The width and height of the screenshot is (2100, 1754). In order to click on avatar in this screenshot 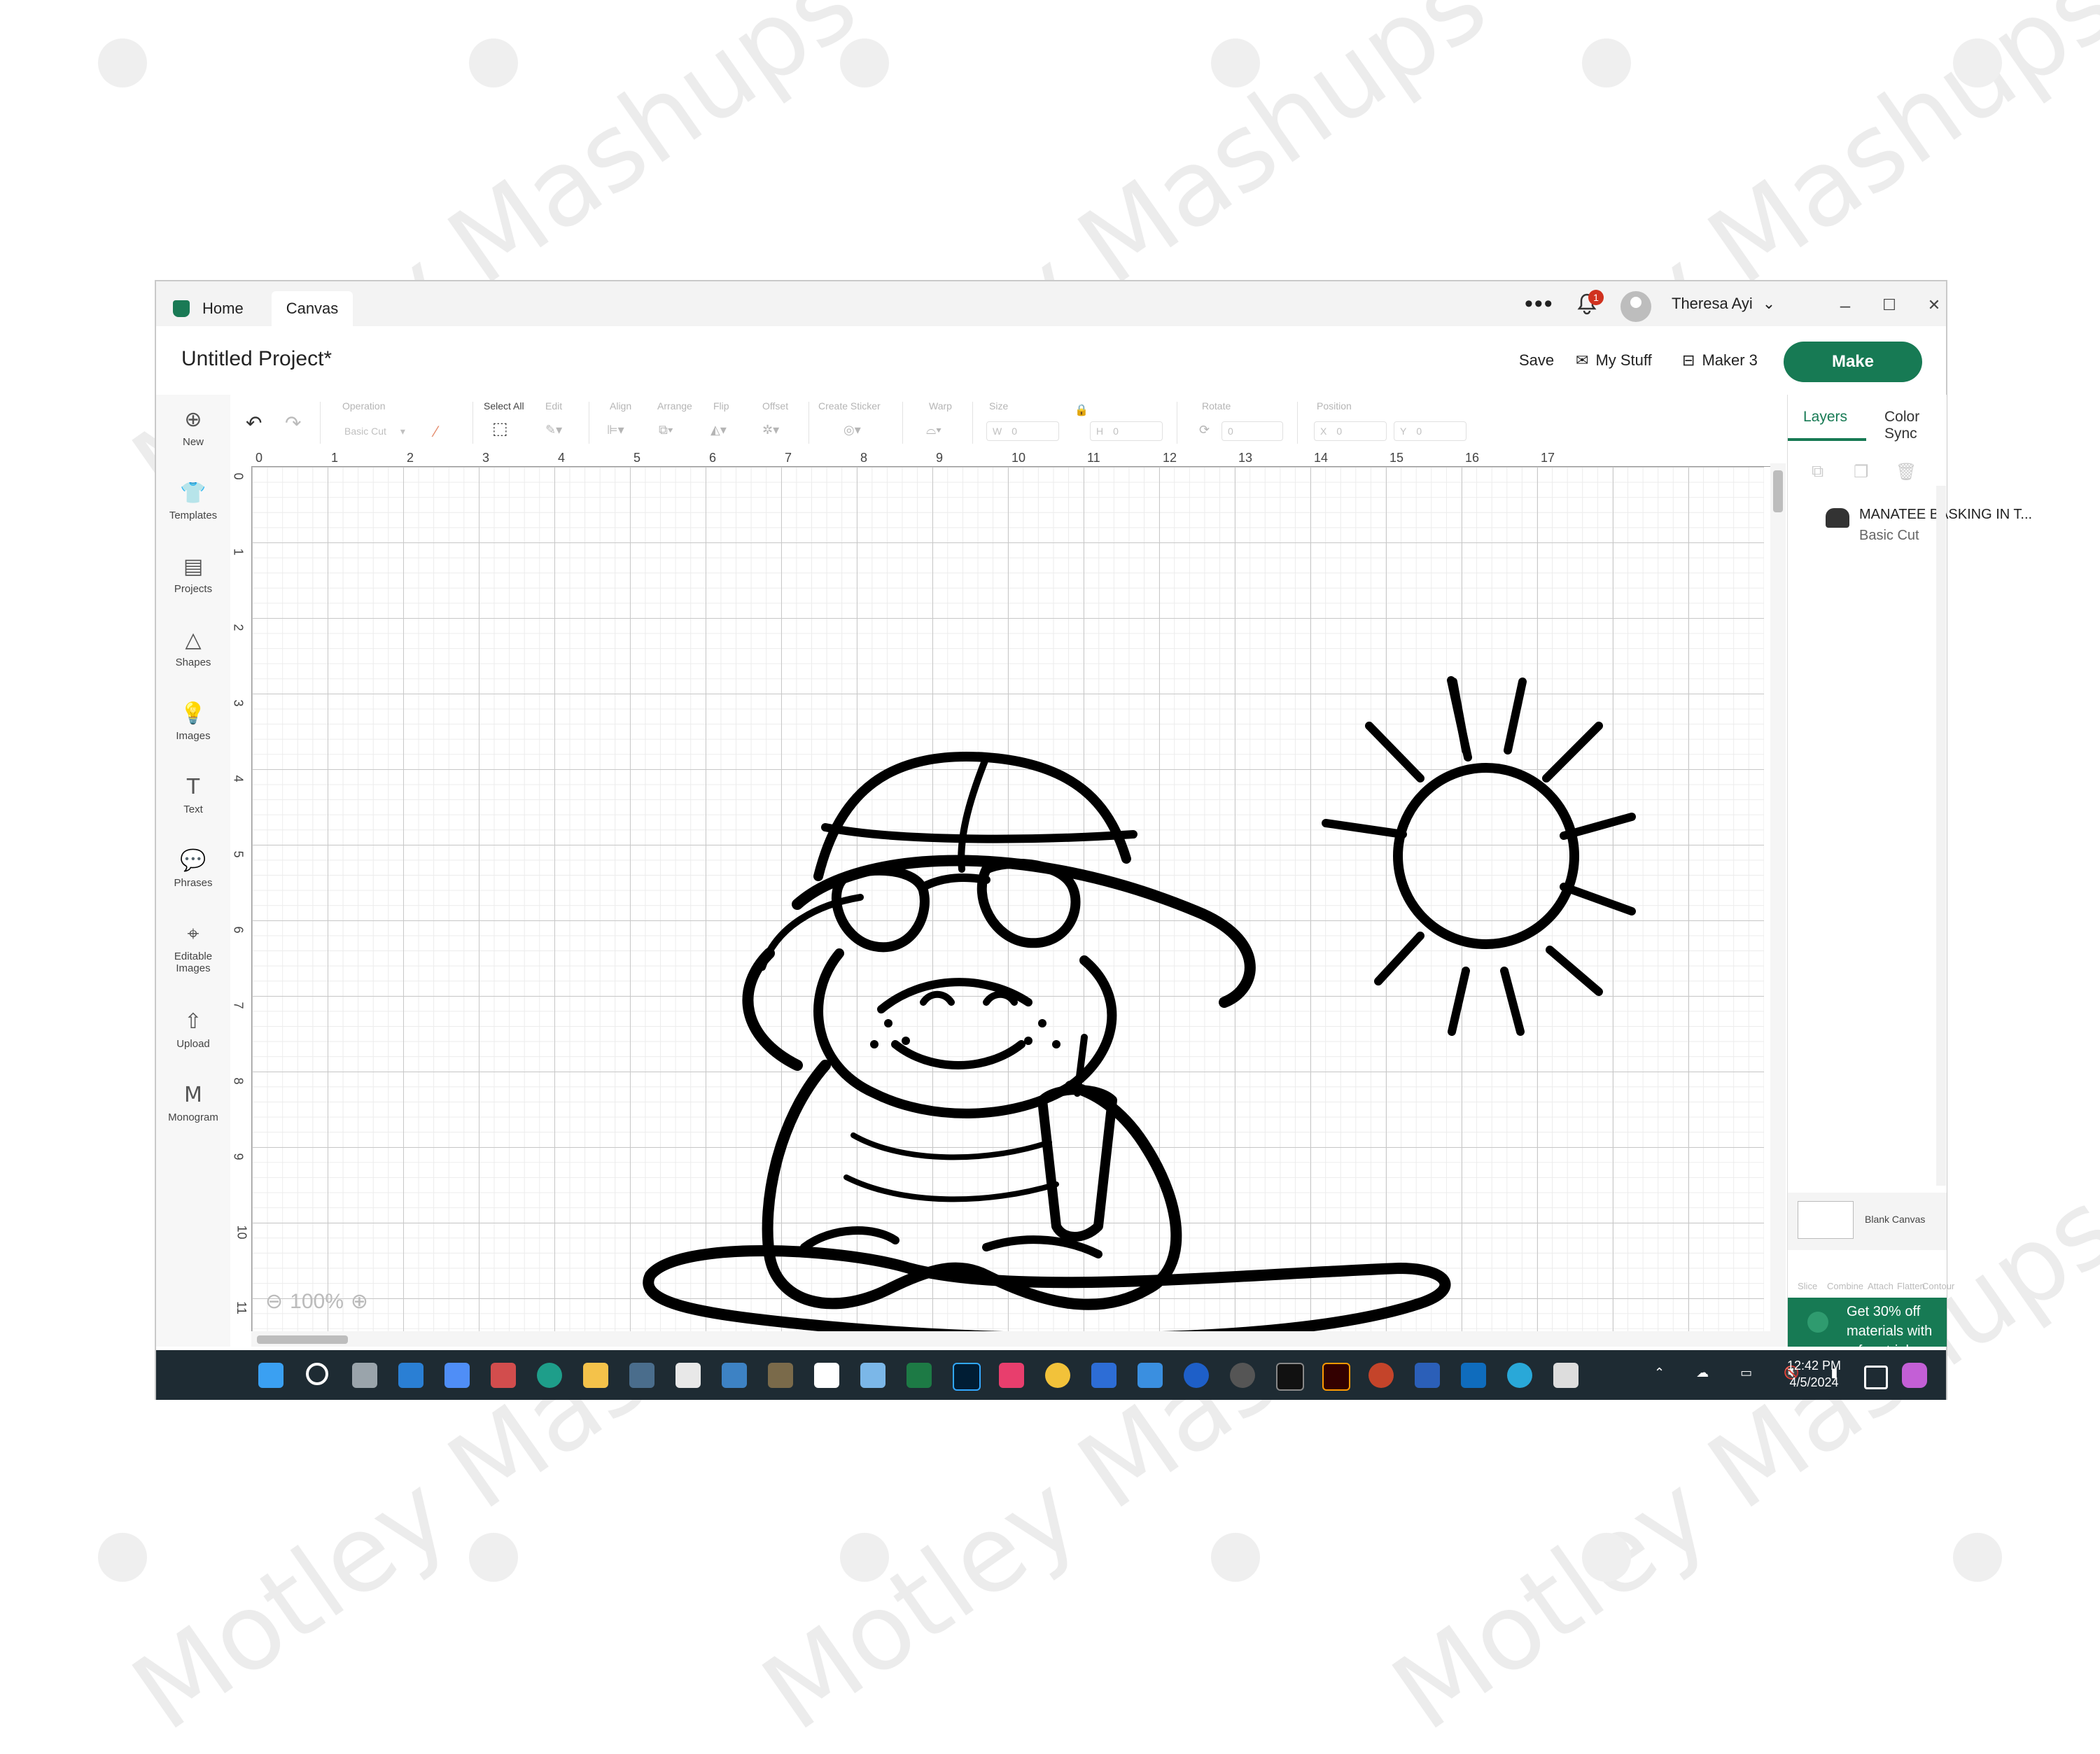, I will do `click(1635, 306)`.